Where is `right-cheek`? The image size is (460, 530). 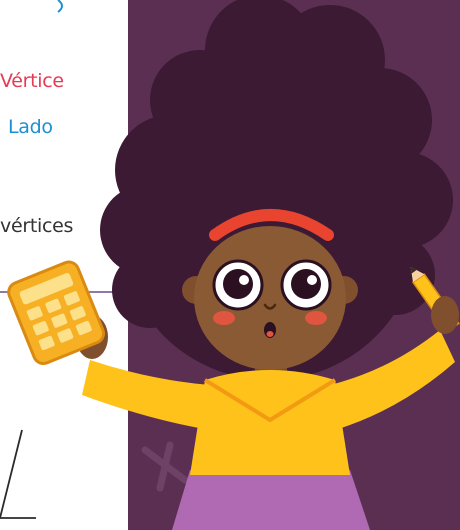
right-cheek is located at coordinates (316, 318).